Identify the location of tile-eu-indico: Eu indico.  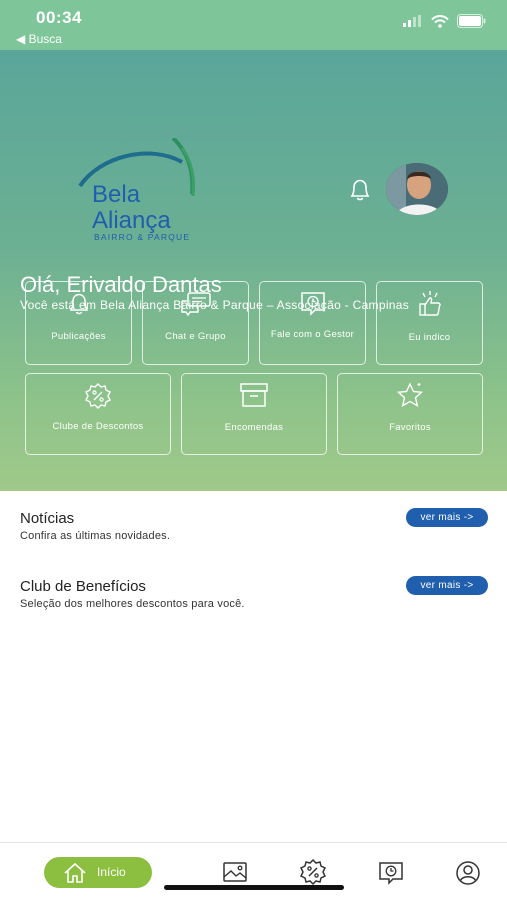
(429, 323).